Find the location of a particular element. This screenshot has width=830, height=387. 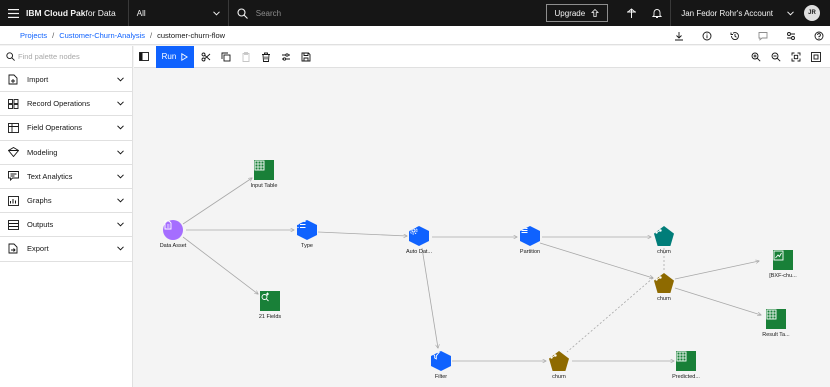

import-icon is located at coordinates (14, 79).